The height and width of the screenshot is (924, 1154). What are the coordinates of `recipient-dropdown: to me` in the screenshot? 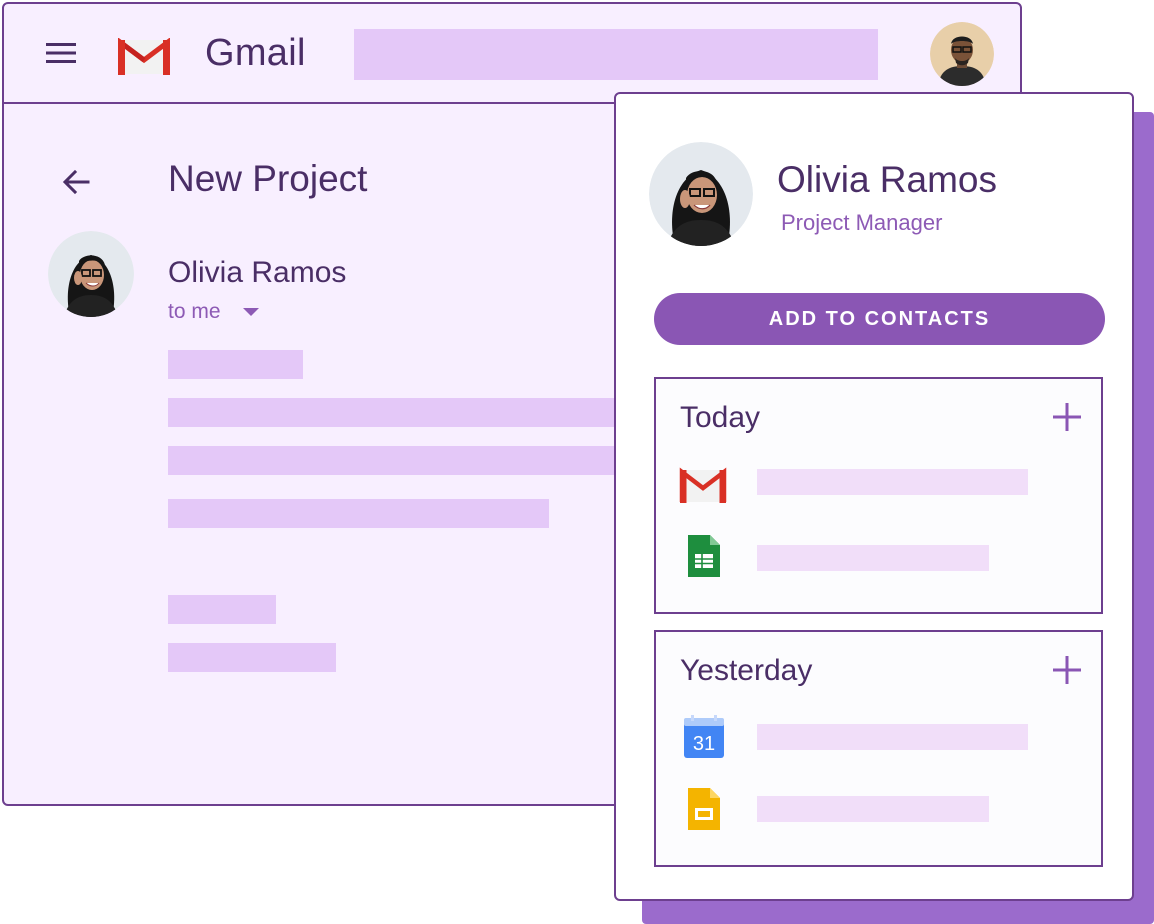 It's located at (213, 312).